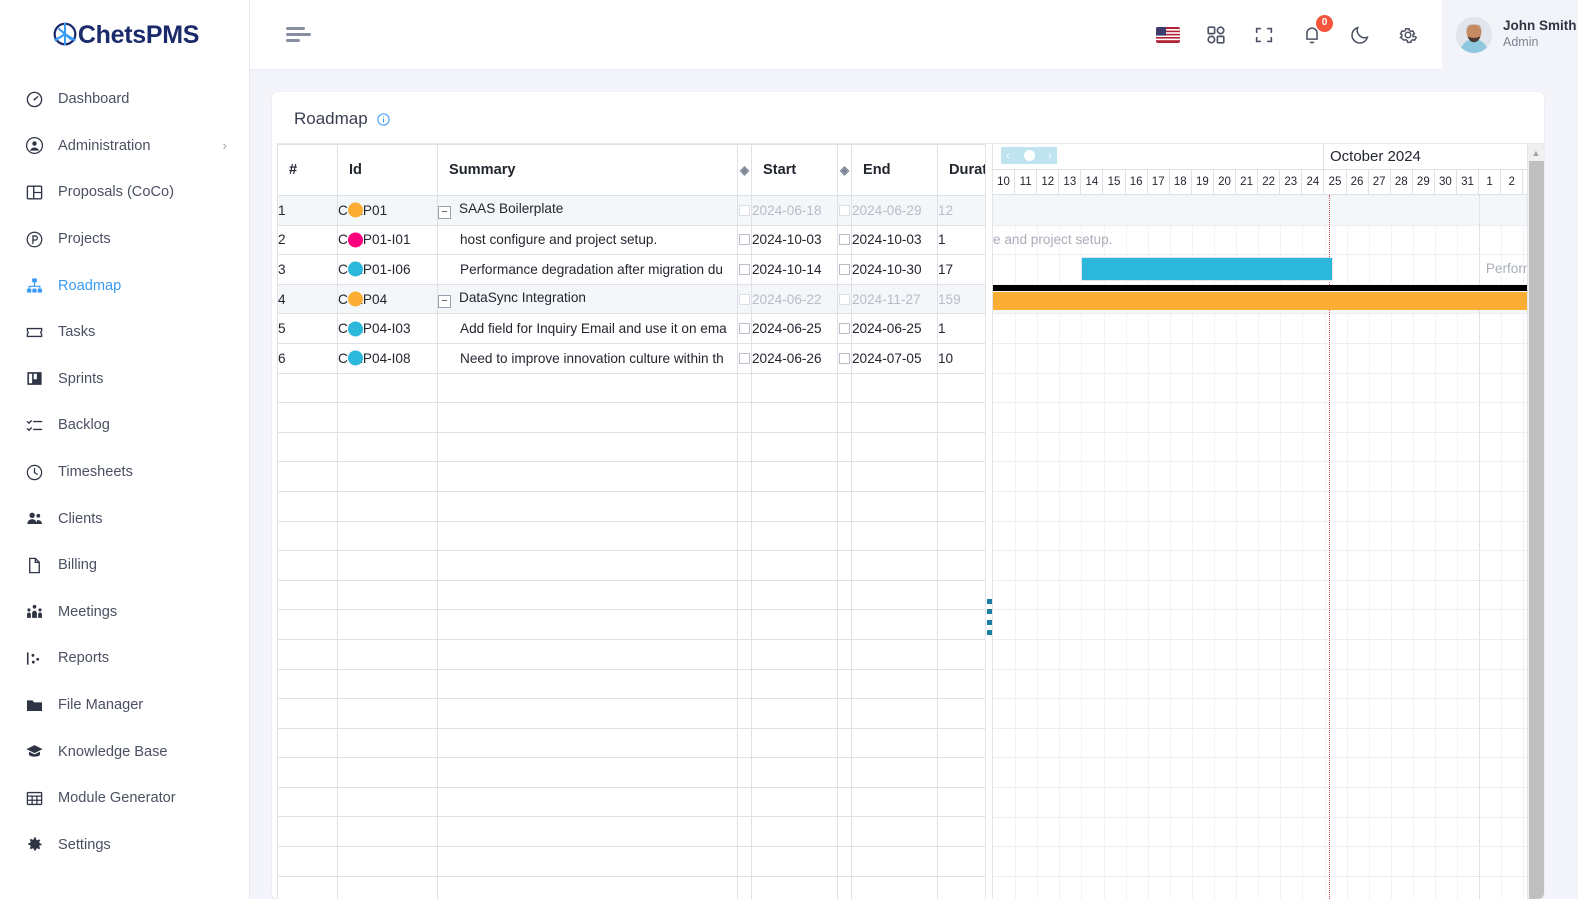 The image size is (1578, 899). What do you see at coordinates (307, 170) in the screenshot?
I see `col-header-num: #` at bounding box center [307, 170].